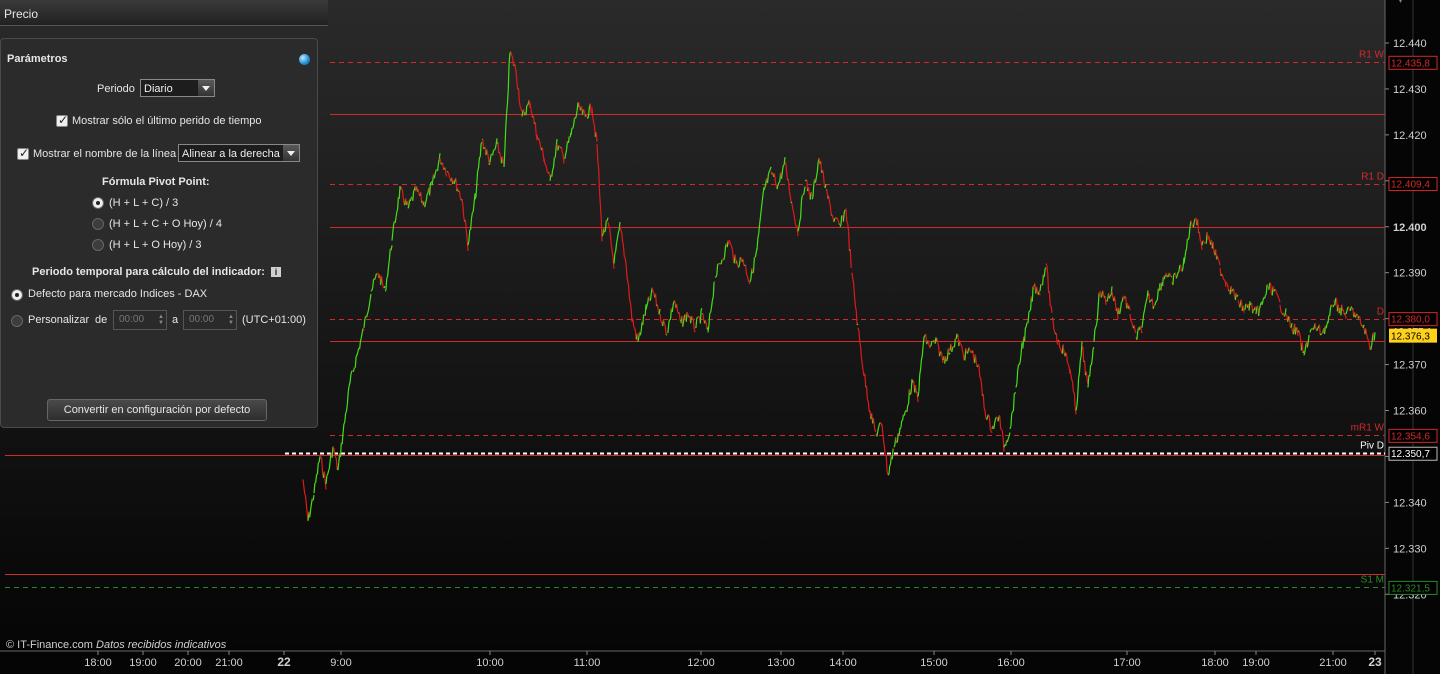  Describe the element at coordinates (1372, 177) in the screenshot. I see `level-name: R1 D` at that location.